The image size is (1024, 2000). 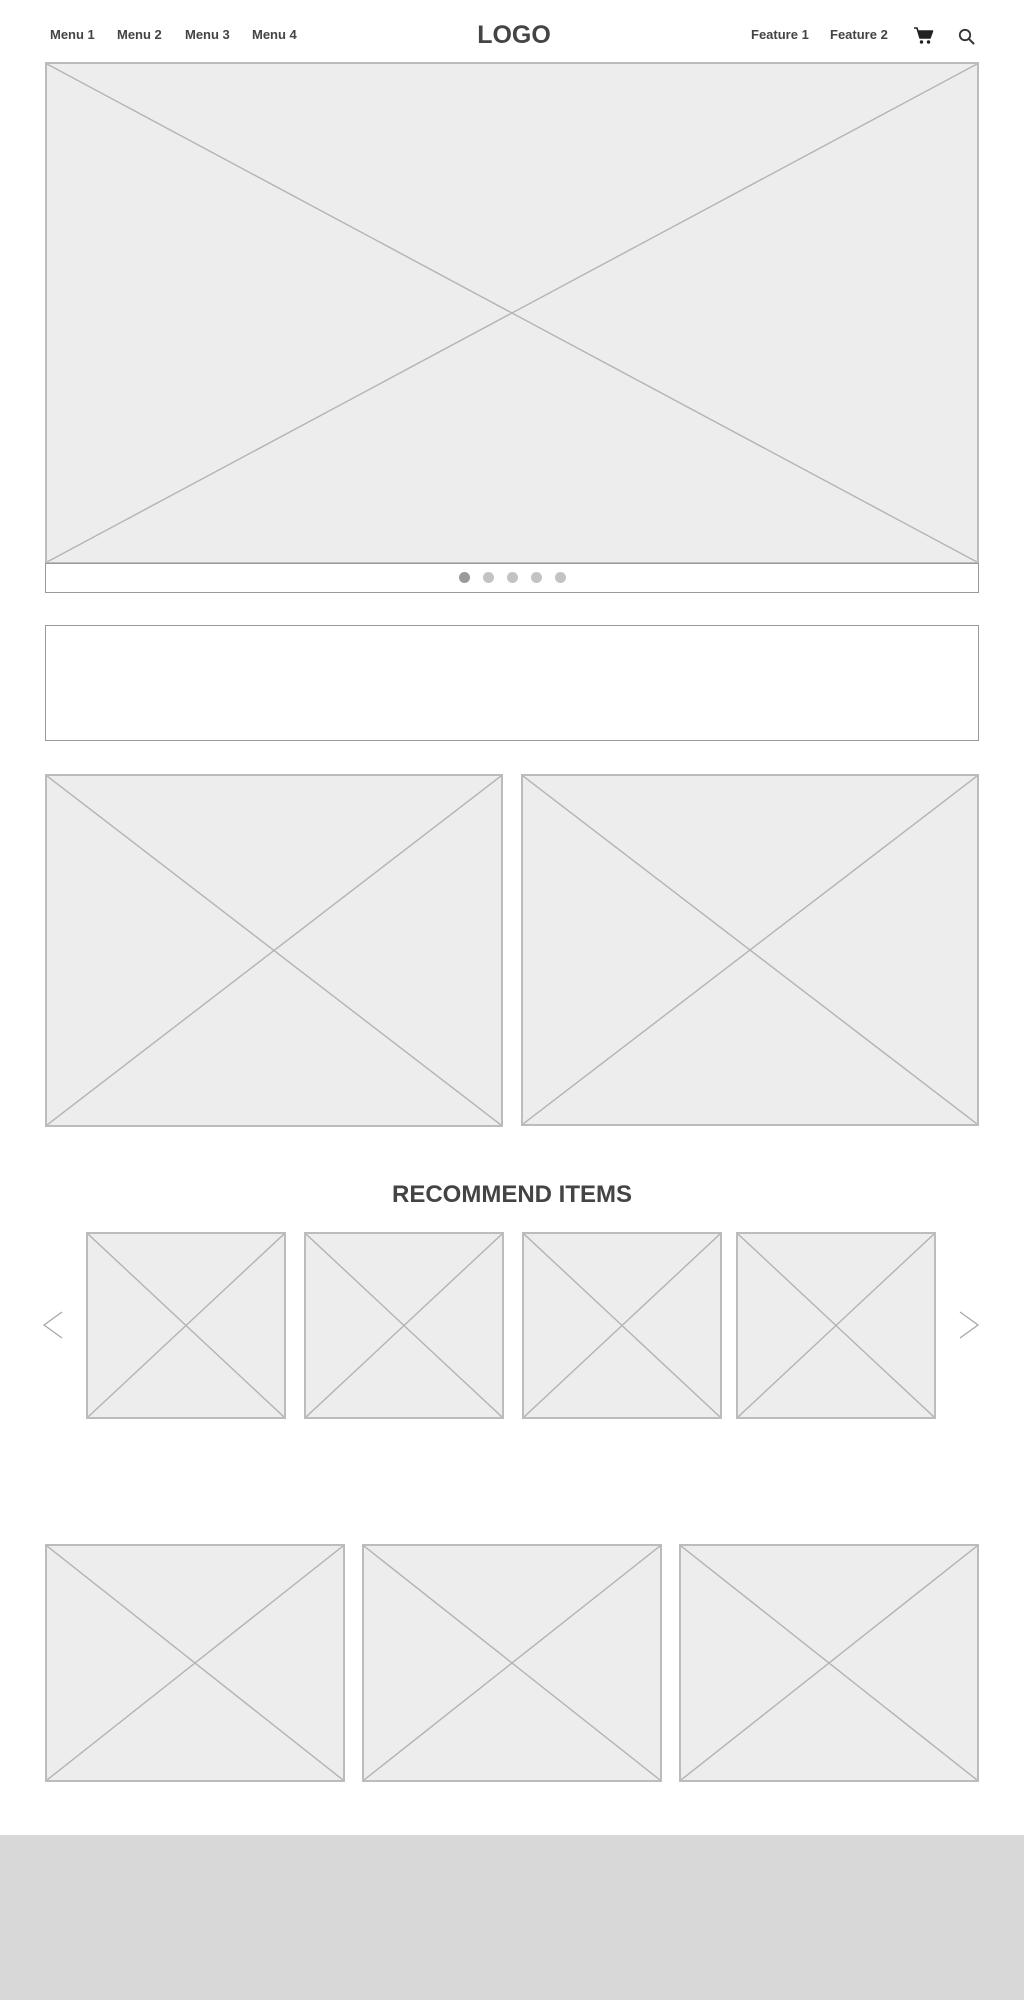 What do you see at coordinates (966, 36) in the screenshot?
I see `search-icon` at bounding box center [966, 36].